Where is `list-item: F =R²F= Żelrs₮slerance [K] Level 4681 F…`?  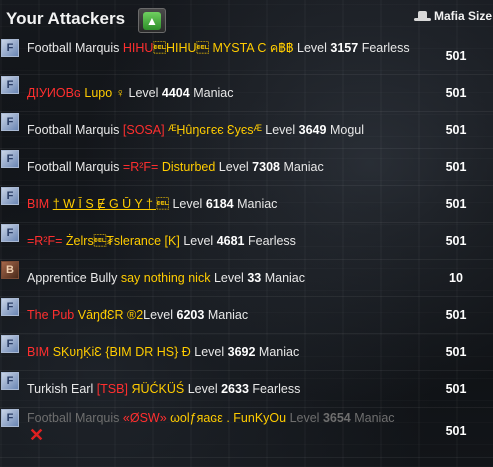
list-item: F =R²F= Żelrs₮slerance [K] Level 4681 F… is located at coordinates (246, 241).